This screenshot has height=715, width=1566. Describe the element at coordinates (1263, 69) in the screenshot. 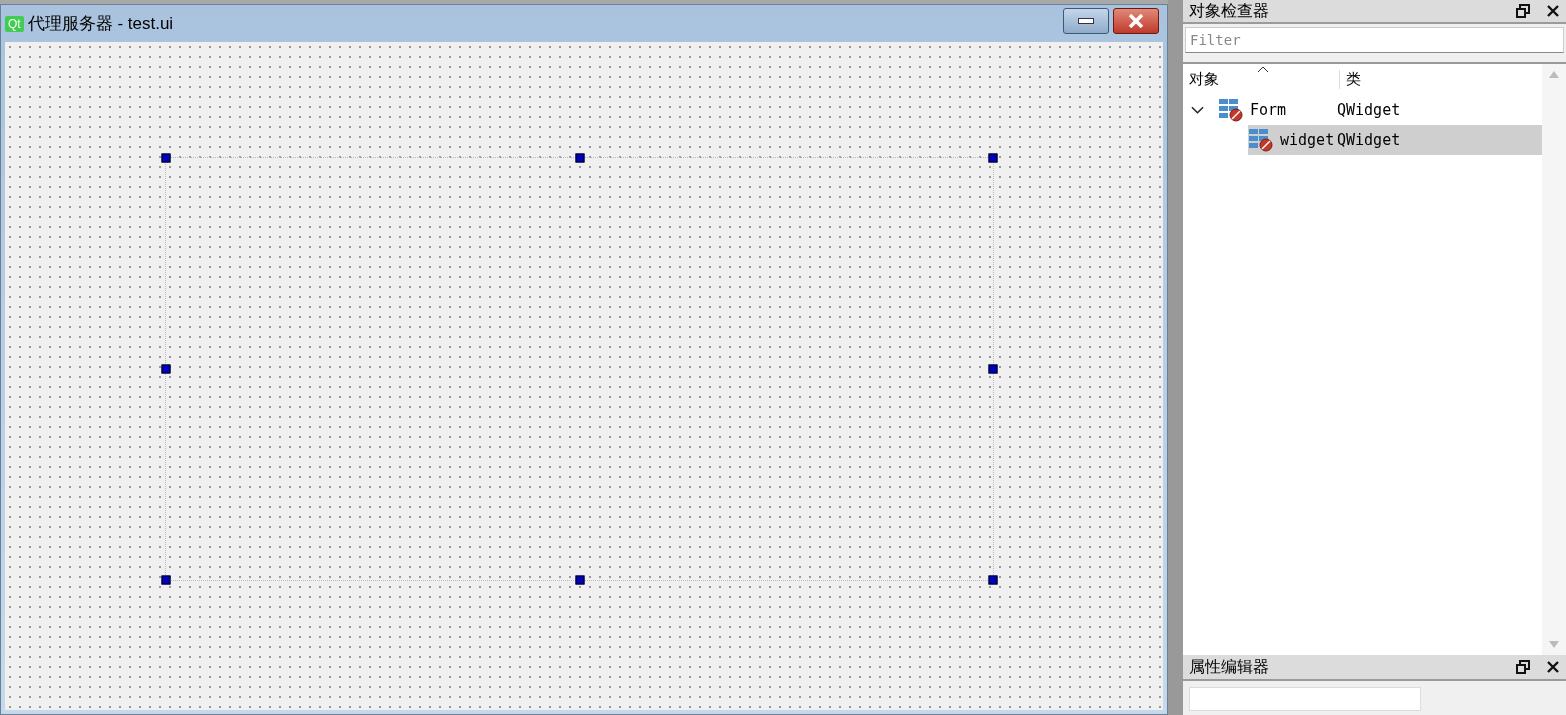

I see `sort-caret-icon` at that location.